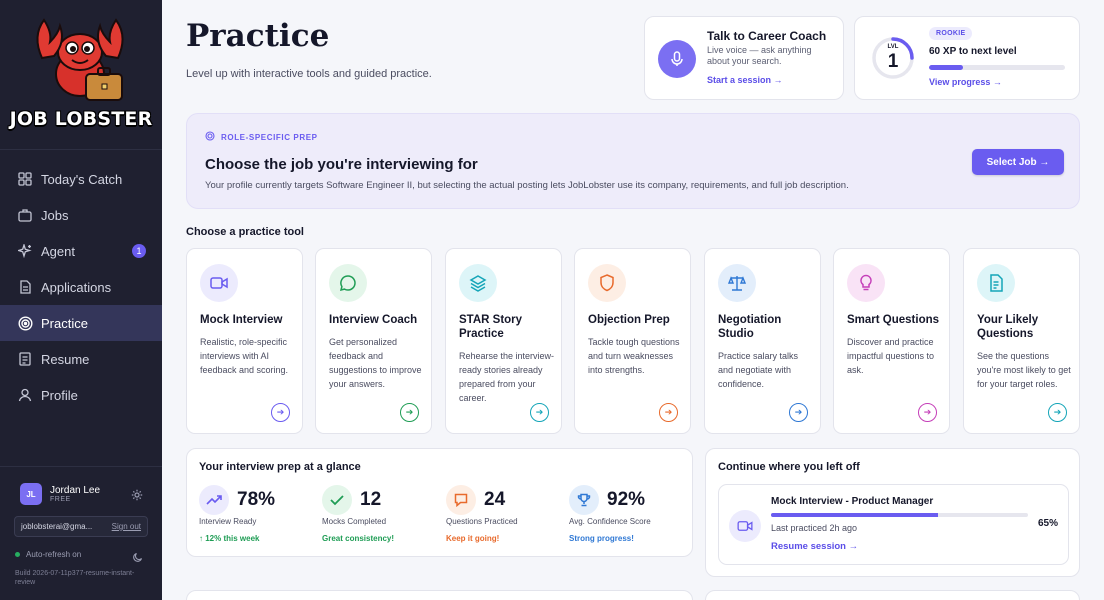 The height and width of the screenshot is (600, 1104). What do you see at coordinates (214, 500) in the screenshot?
I see `trend-up-icon` at bounding box center [214, 500].